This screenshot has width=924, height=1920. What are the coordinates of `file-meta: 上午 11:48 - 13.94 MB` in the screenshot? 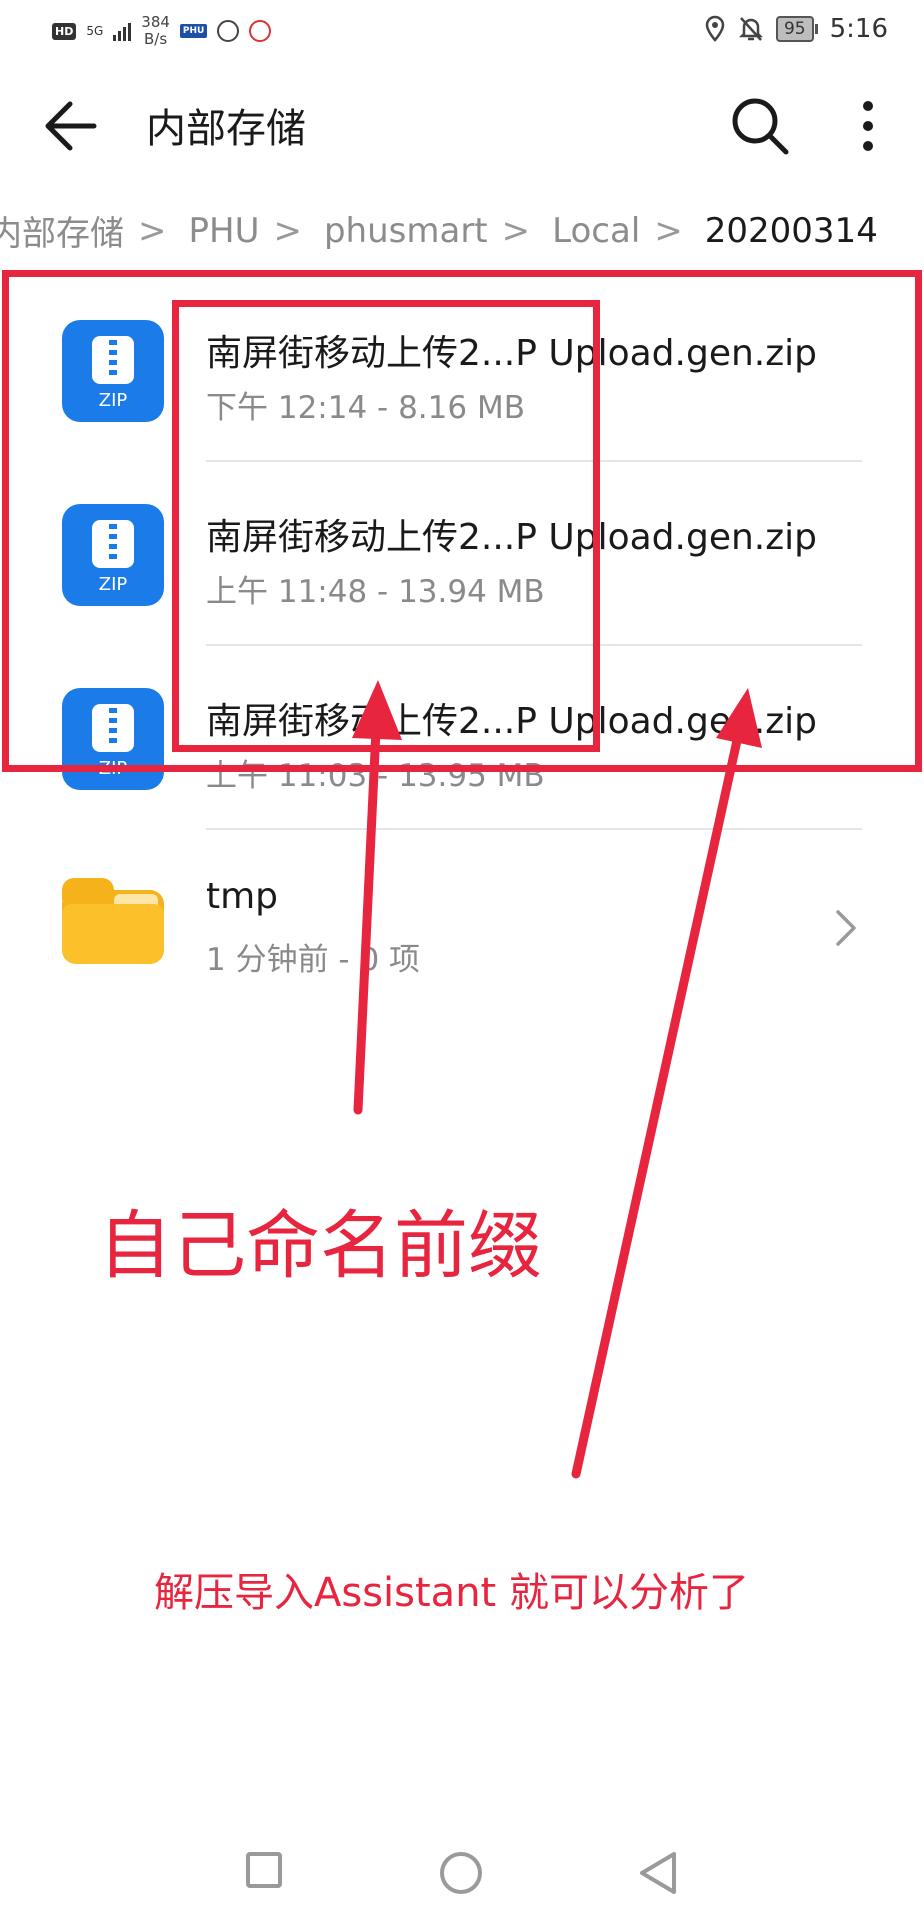 It's located at (375, 592).